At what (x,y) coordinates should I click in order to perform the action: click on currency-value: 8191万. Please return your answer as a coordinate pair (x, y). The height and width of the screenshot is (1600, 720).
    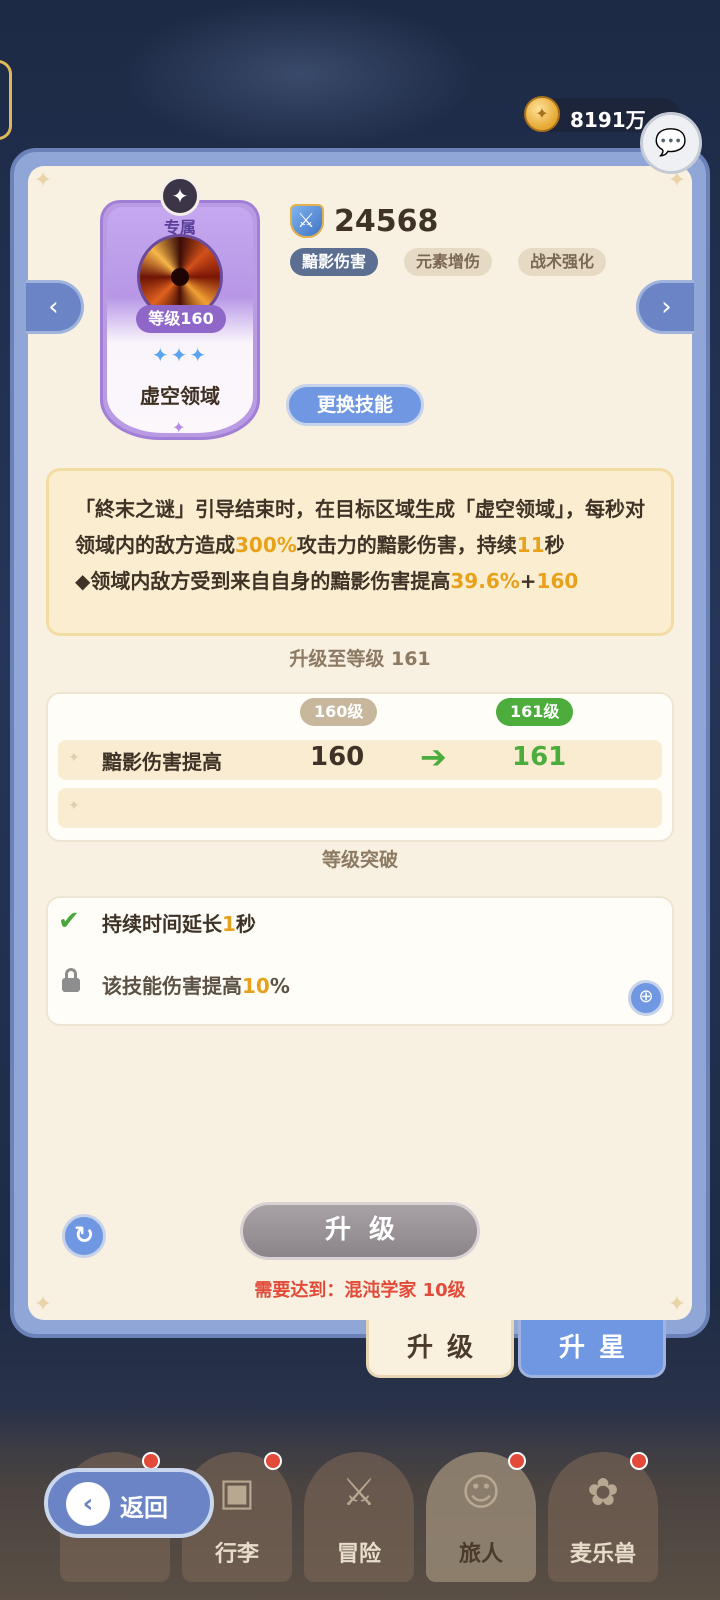
    Looking at the image, I should click on (608, 120).